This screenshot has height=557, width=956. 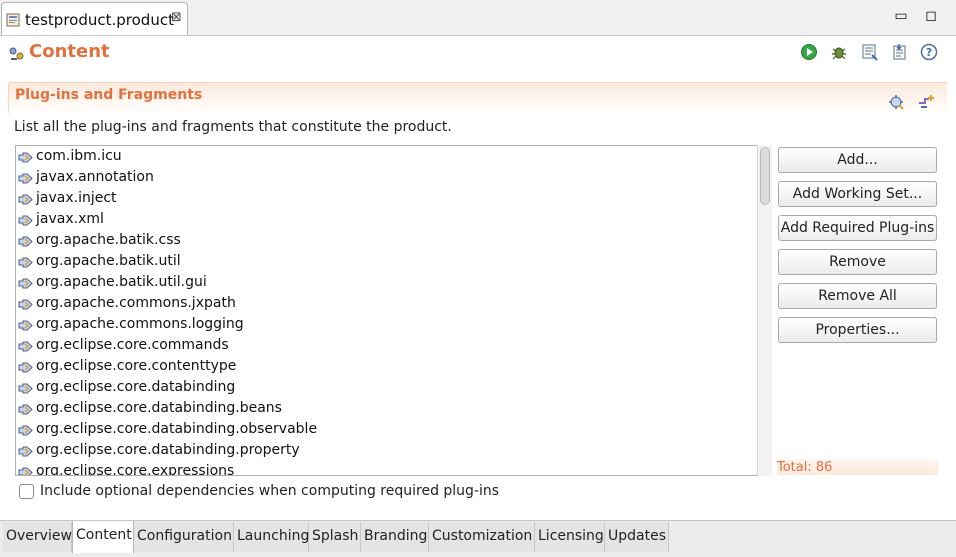 I want to click on plugin-name: javax.annotation, so click(x=95, y=177).